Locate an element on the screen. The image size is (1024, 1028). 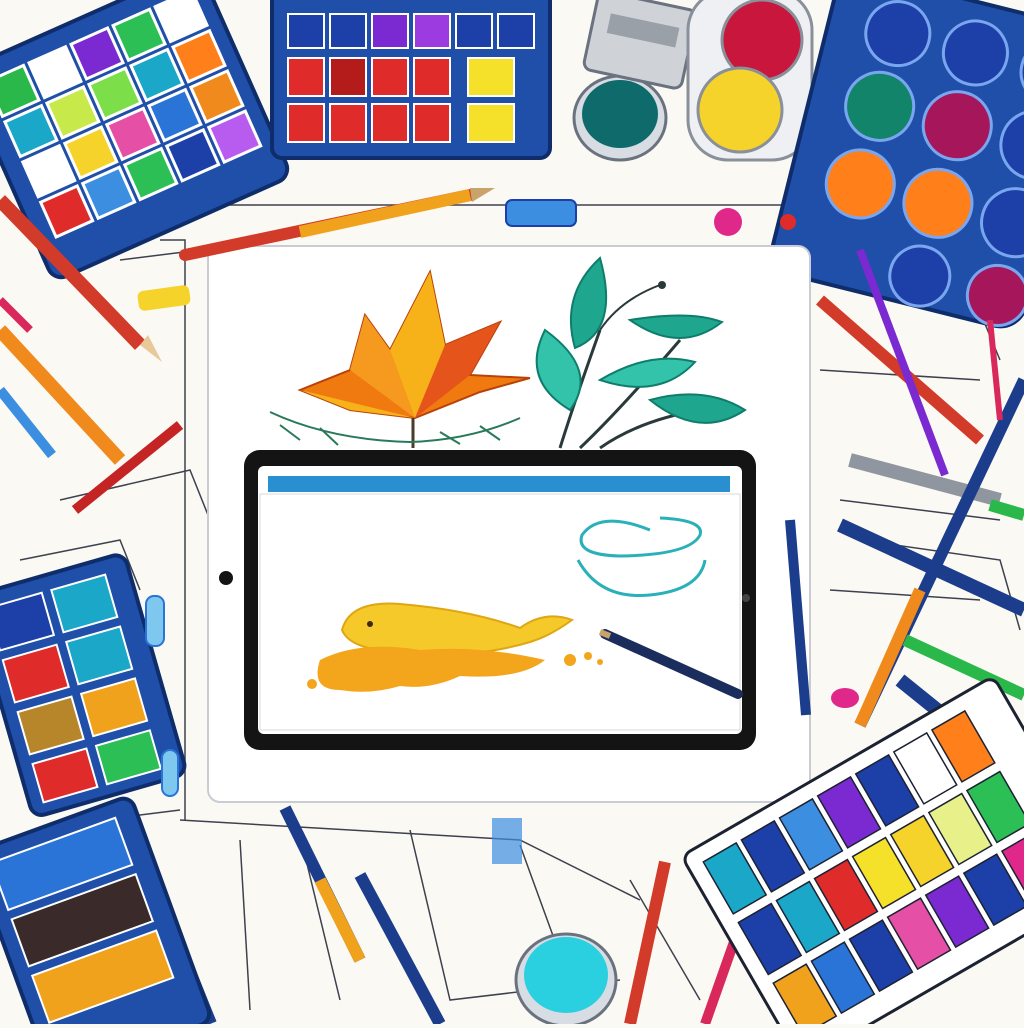
watercolor-palette-bottom-left is located at coordinates (106, 912).